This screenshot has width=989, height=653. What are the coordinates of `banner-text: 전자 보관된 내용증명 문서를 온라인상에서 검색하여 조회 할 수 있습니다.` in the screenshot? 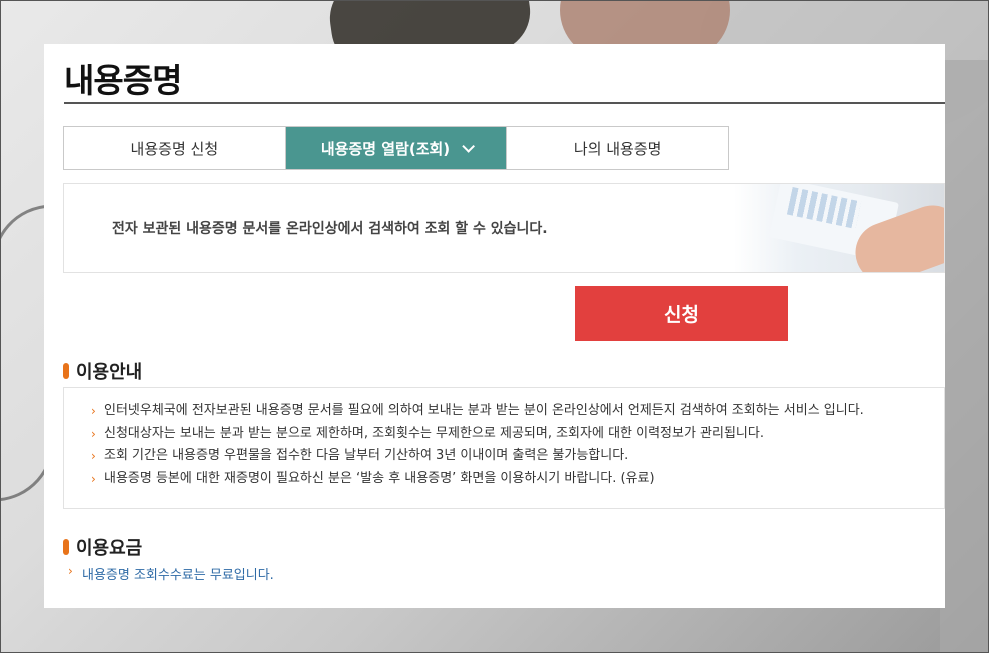 It's located at (330, 229).